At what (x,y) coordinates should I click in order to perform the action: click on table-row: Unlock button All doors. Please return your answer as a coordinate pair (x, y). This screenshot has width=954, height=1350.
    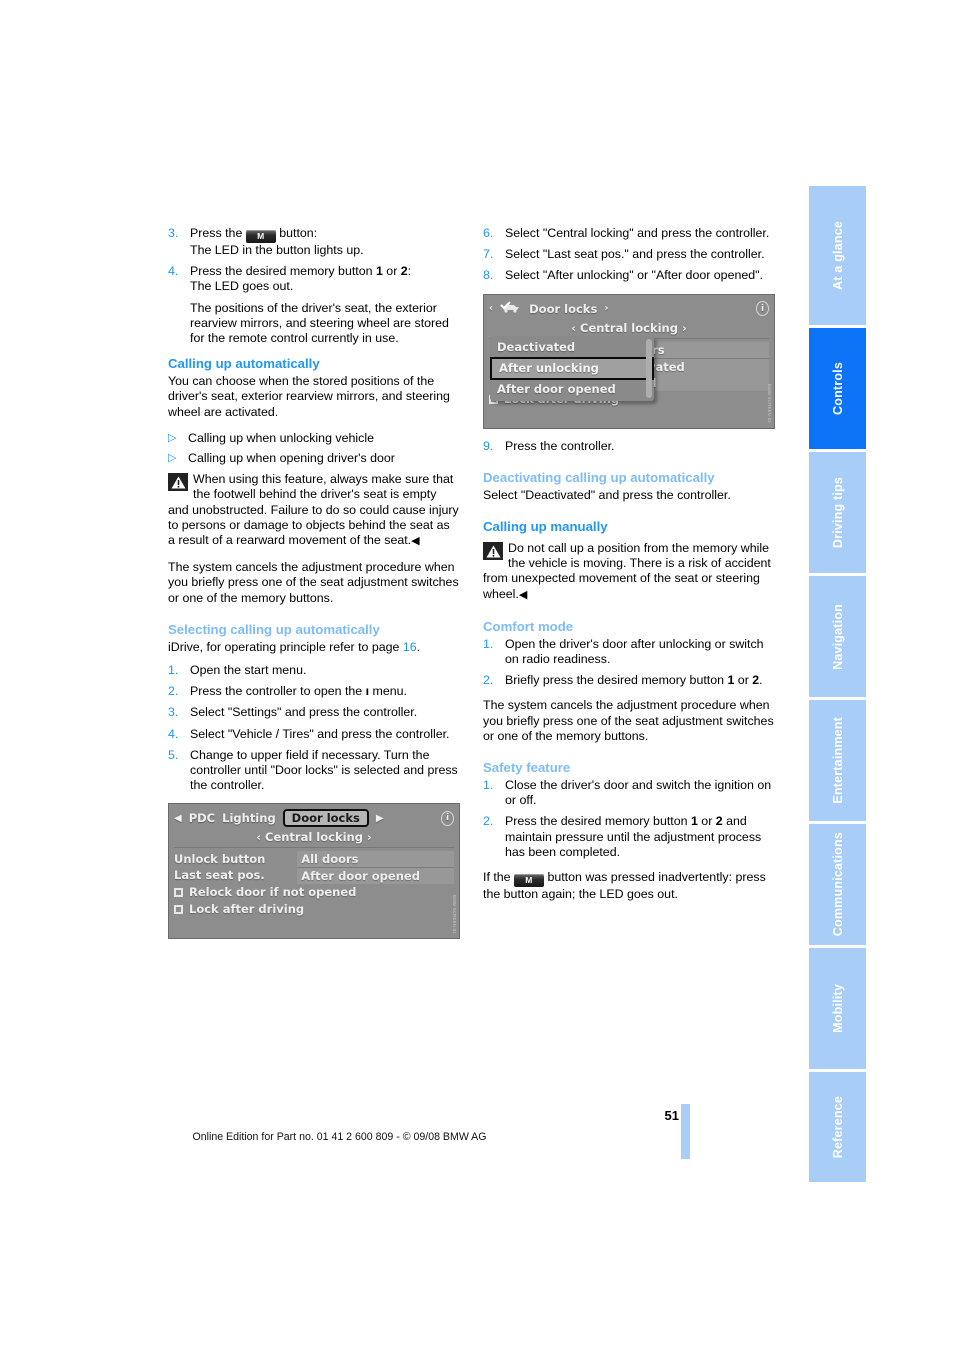
    Looking at the image, I should click on (314, 859).